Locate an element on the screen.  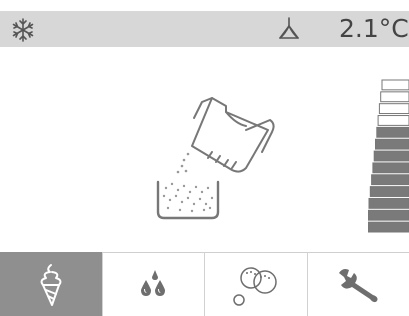
level-meter is located at coordinates (388, 156).